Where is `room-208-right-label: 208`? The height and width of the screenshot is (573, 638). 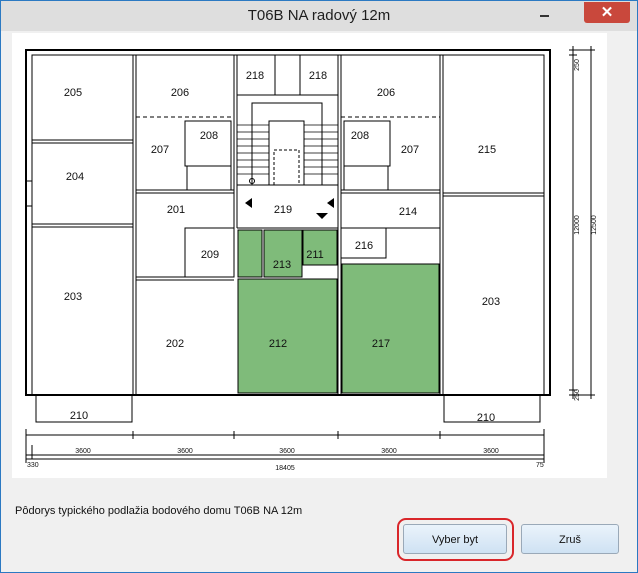 room-208-right-label: 208 is located at coordinates (360, 136).